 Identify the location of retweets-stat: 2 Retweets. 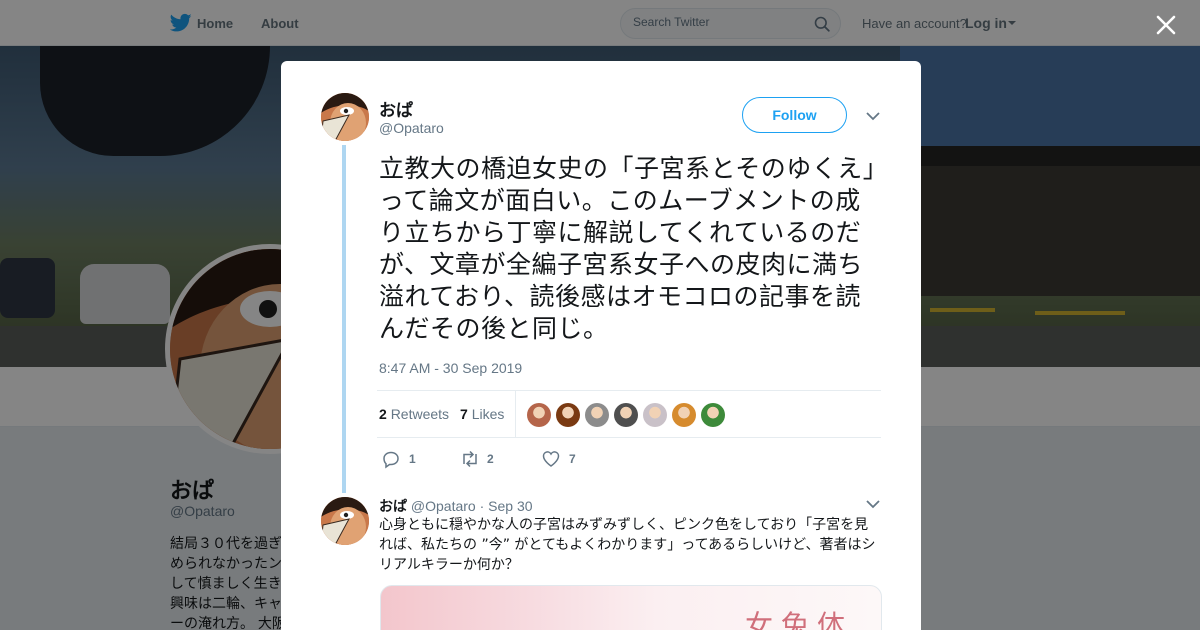
(414, 414).